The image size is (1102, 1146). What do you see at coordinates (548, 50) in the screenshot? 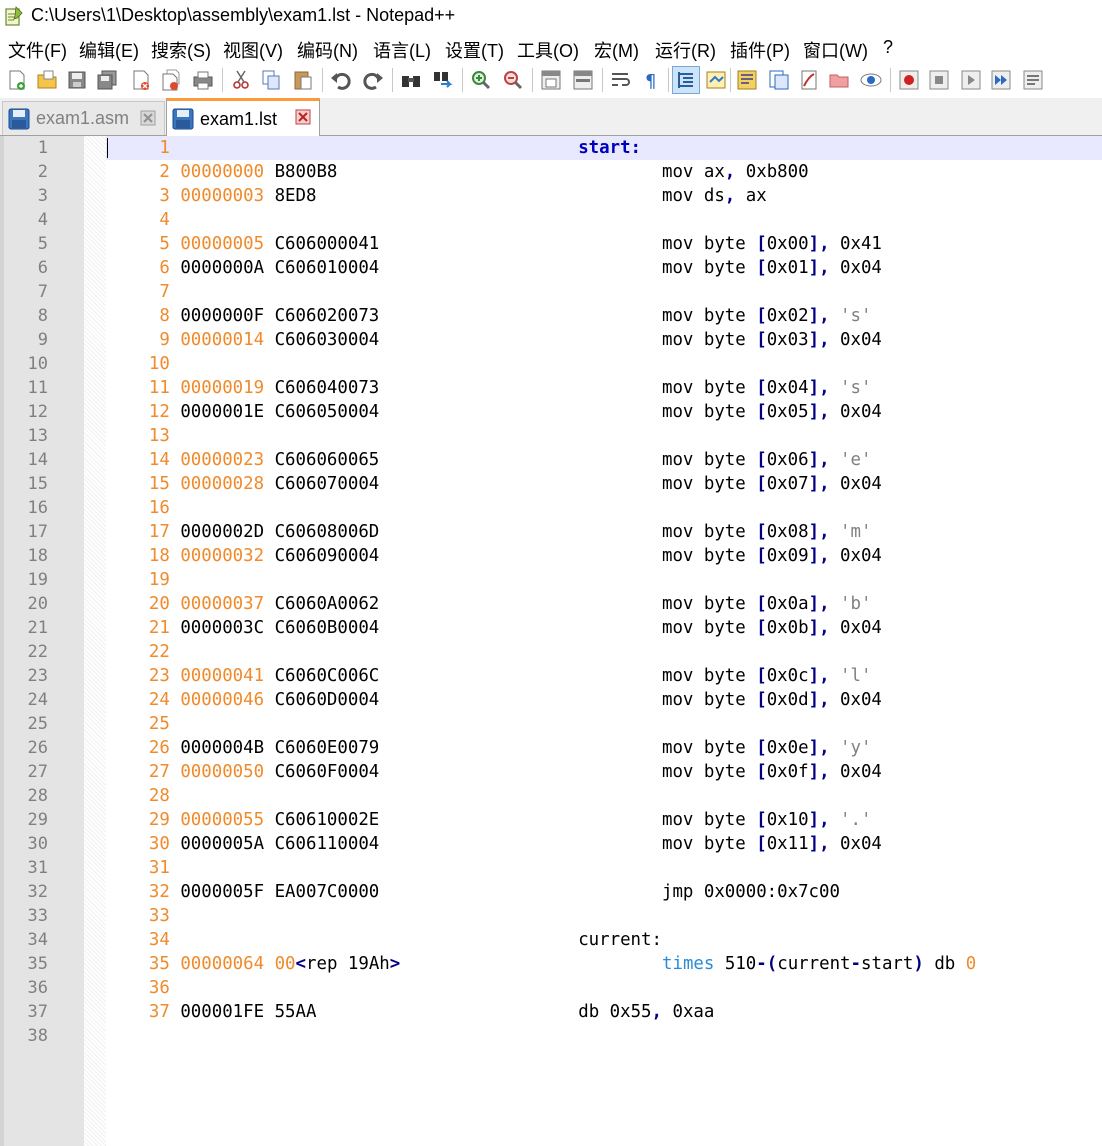
I see `menu-tools: 工具(O)` at bounding box center [548, 50].